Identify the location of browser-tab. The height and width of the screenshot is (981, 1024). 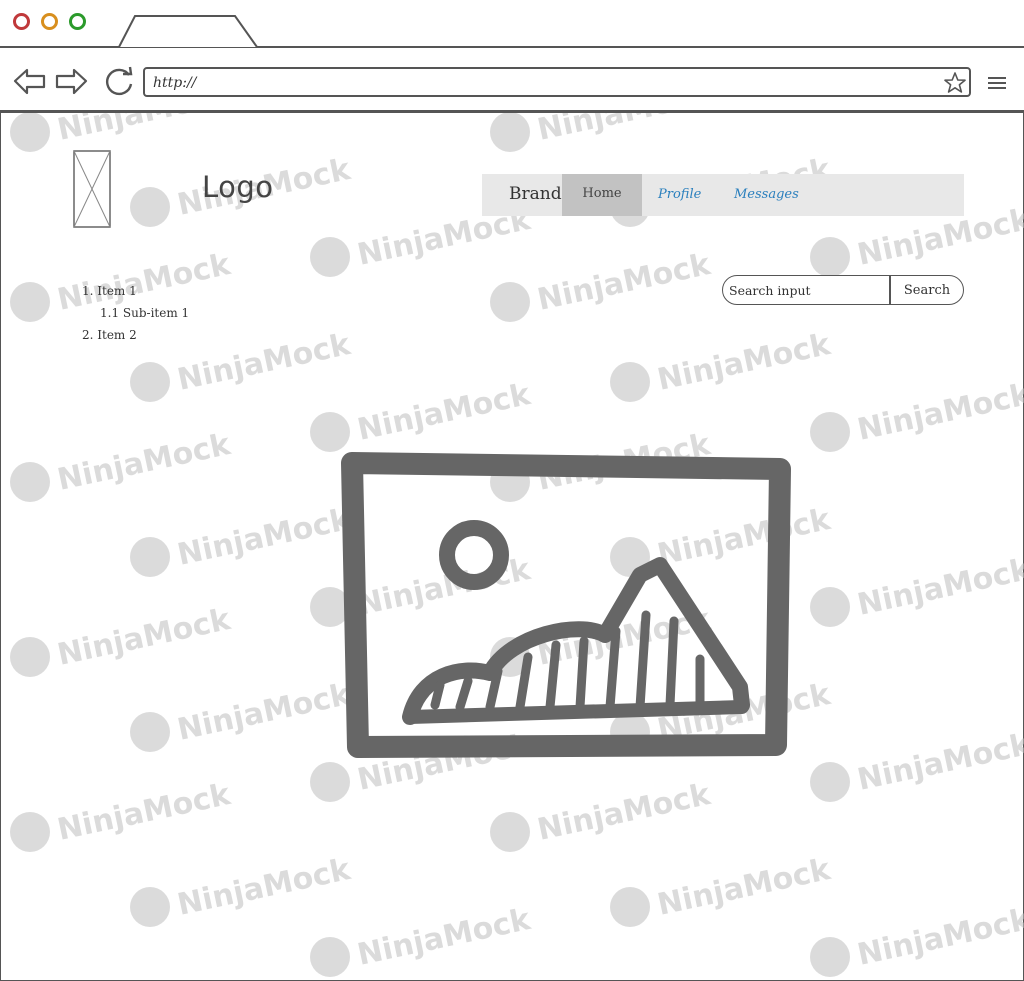
(188, 31).